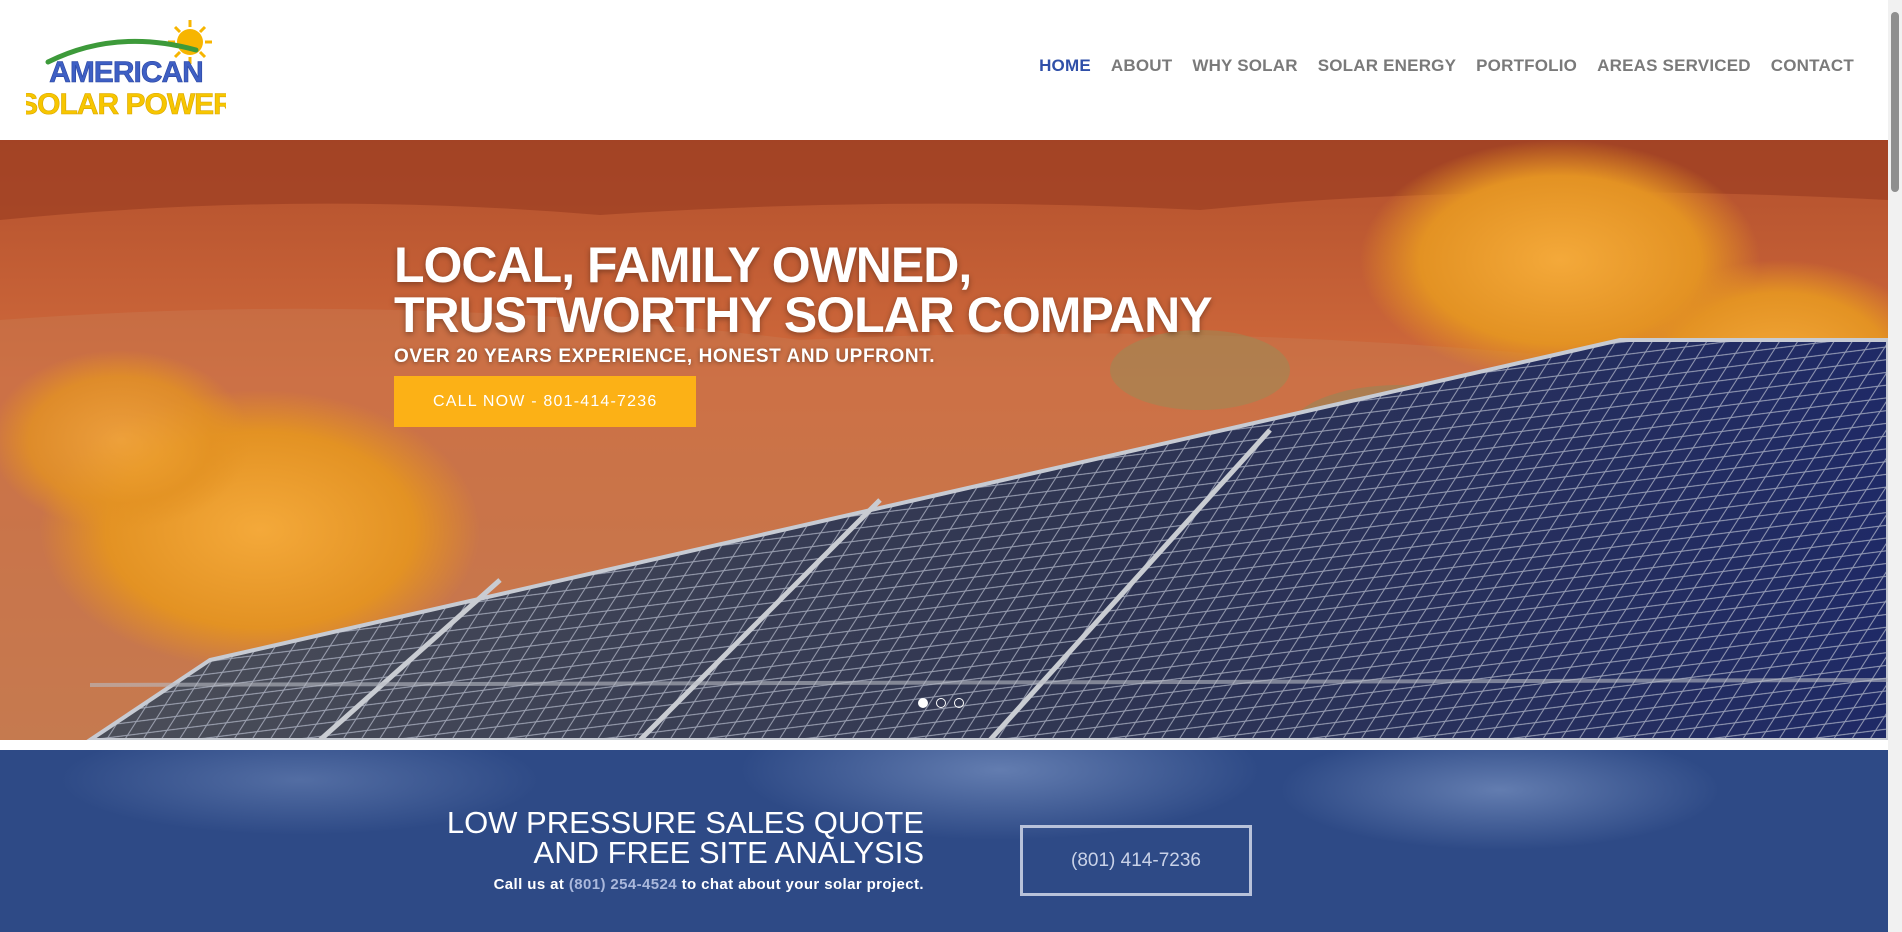  What do you see at coordinates (1812, 66) in the screenshot?
I see `nav-contact: CONTACT` at bounding box center [1812, 66].